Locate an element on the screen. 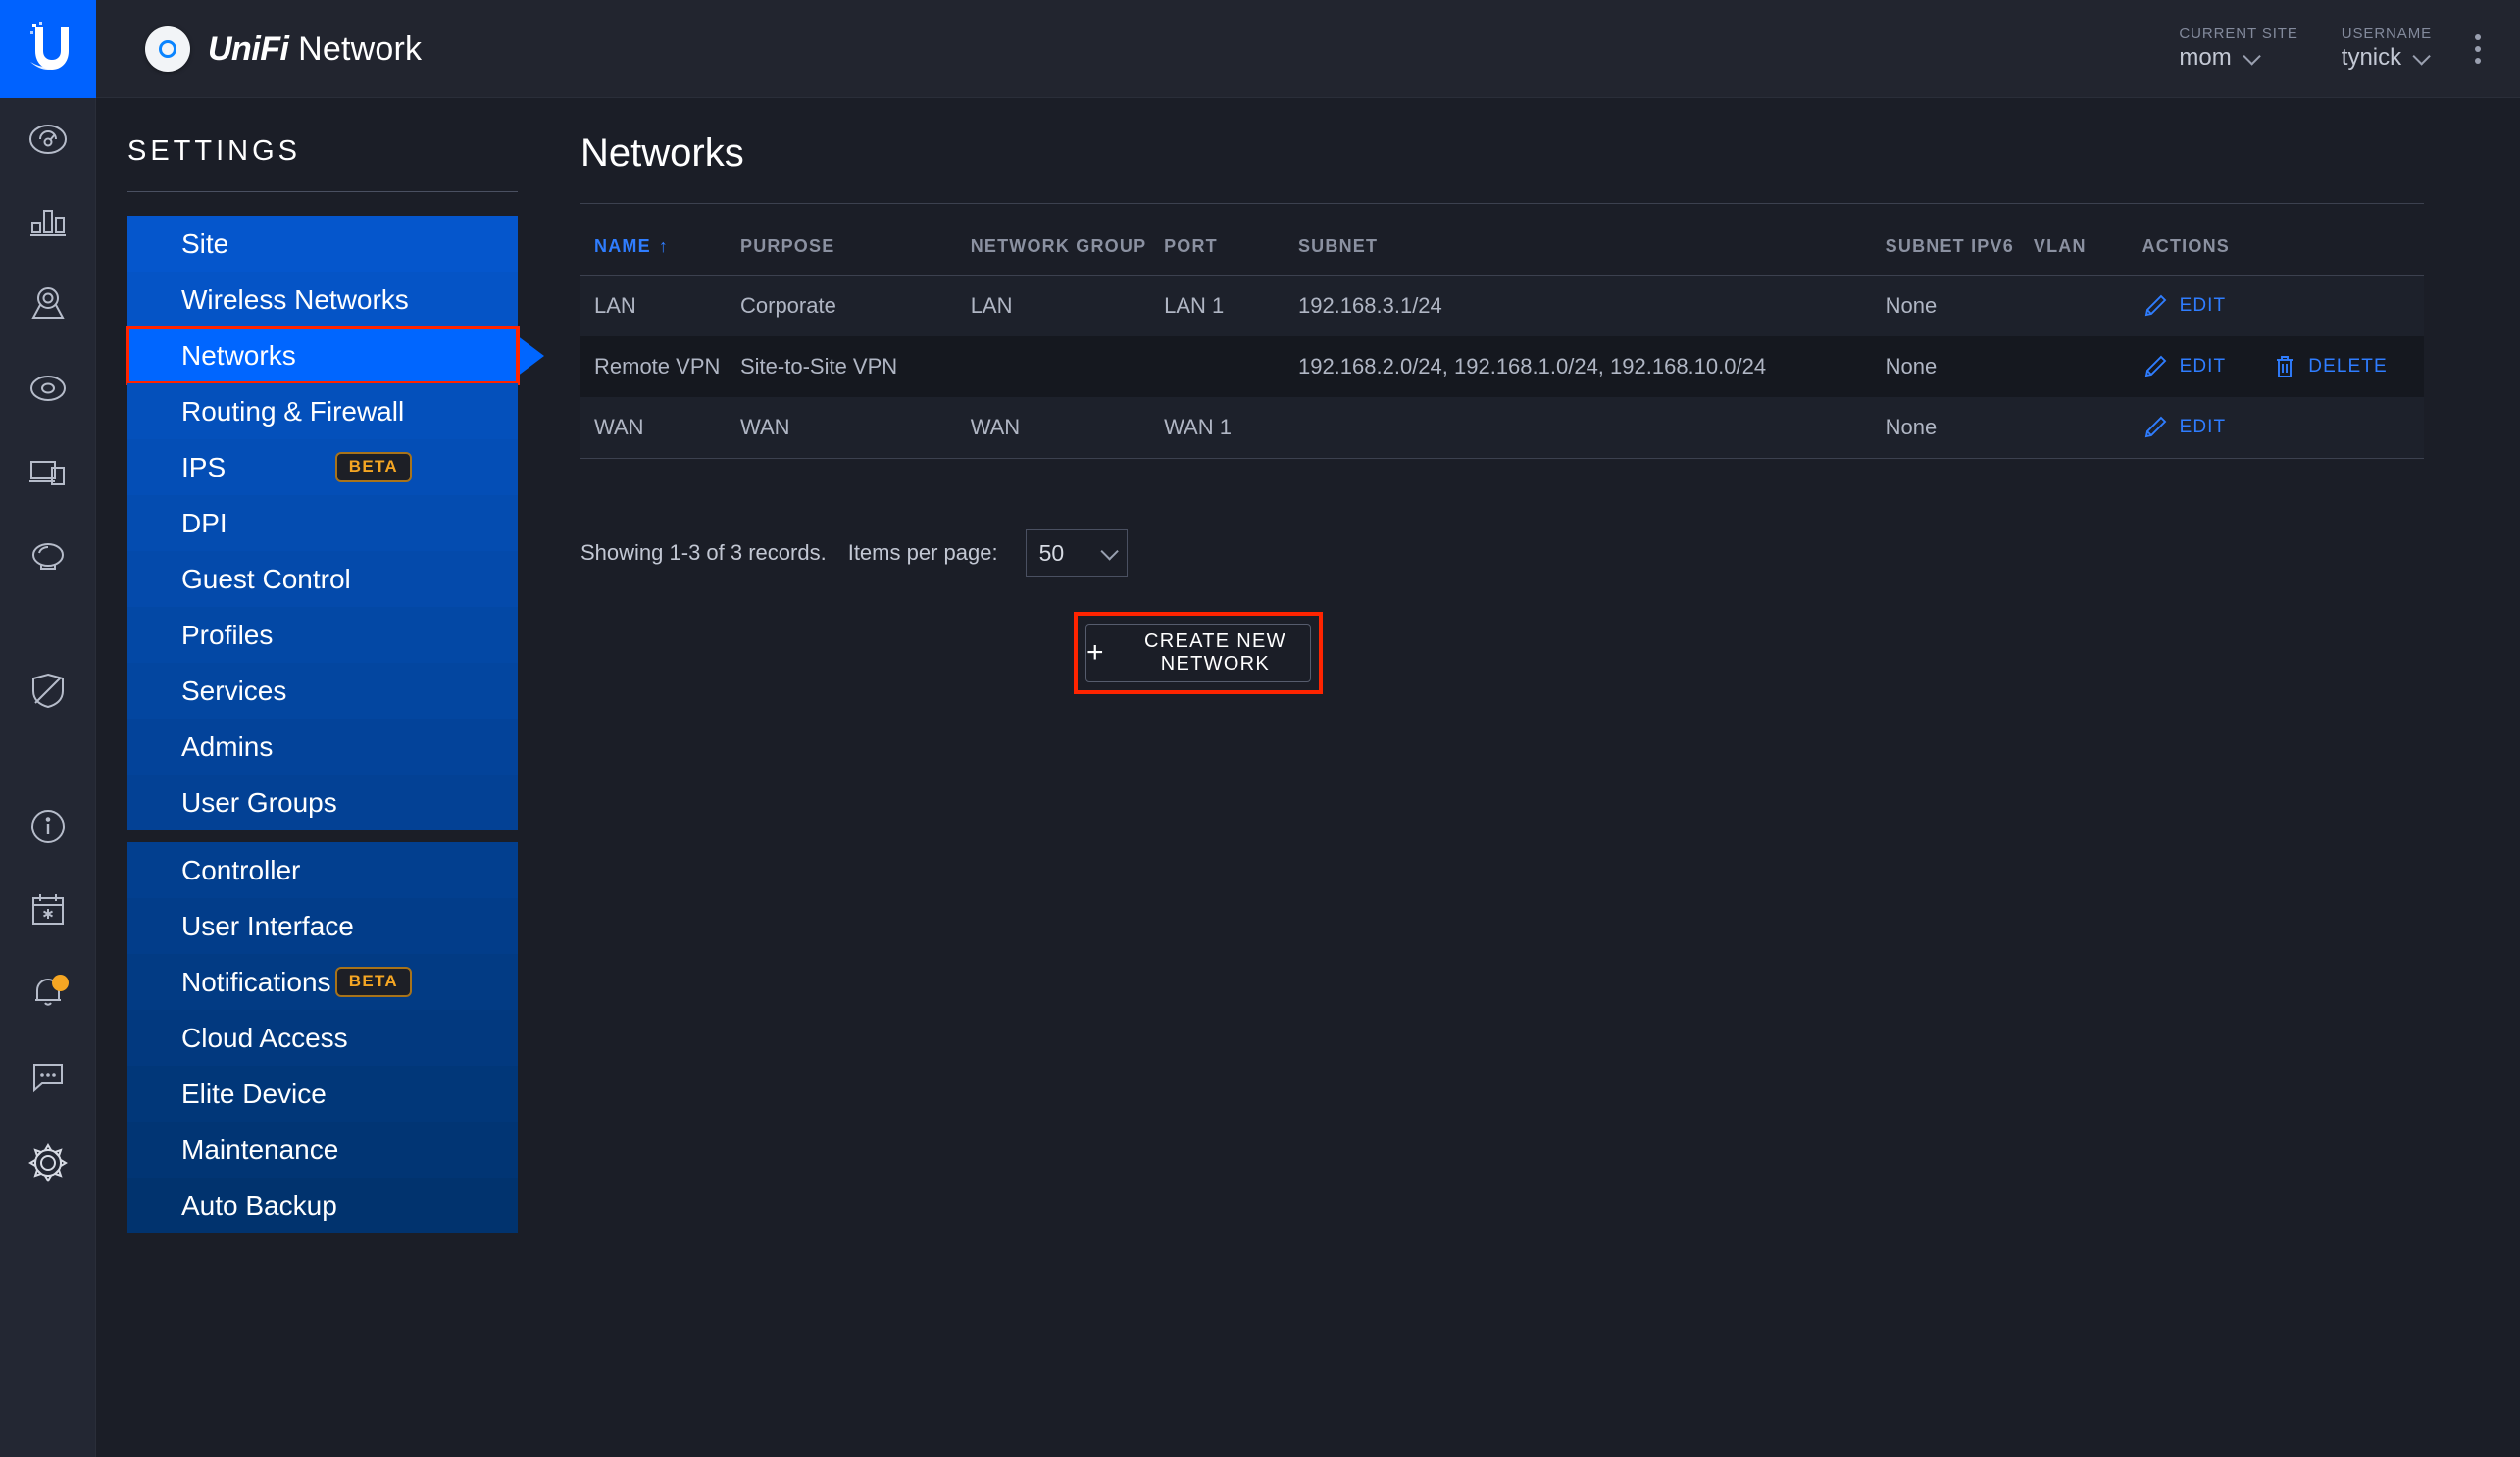  sidebar-item-routing-firewall: Routing & Firewall is located at coordinates (322, 411).